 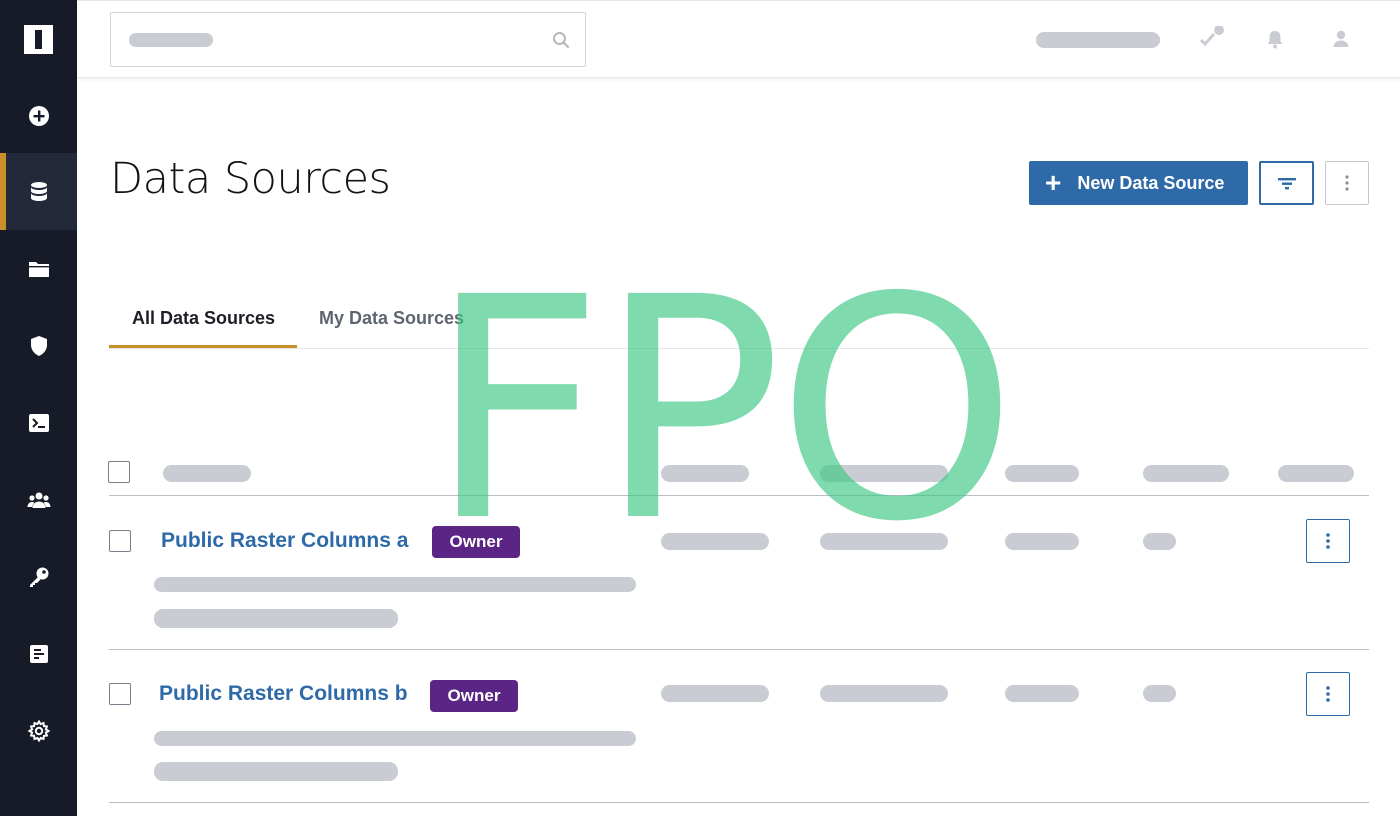 I want to click on sidebar-item-security, so click(x=38, y=345).